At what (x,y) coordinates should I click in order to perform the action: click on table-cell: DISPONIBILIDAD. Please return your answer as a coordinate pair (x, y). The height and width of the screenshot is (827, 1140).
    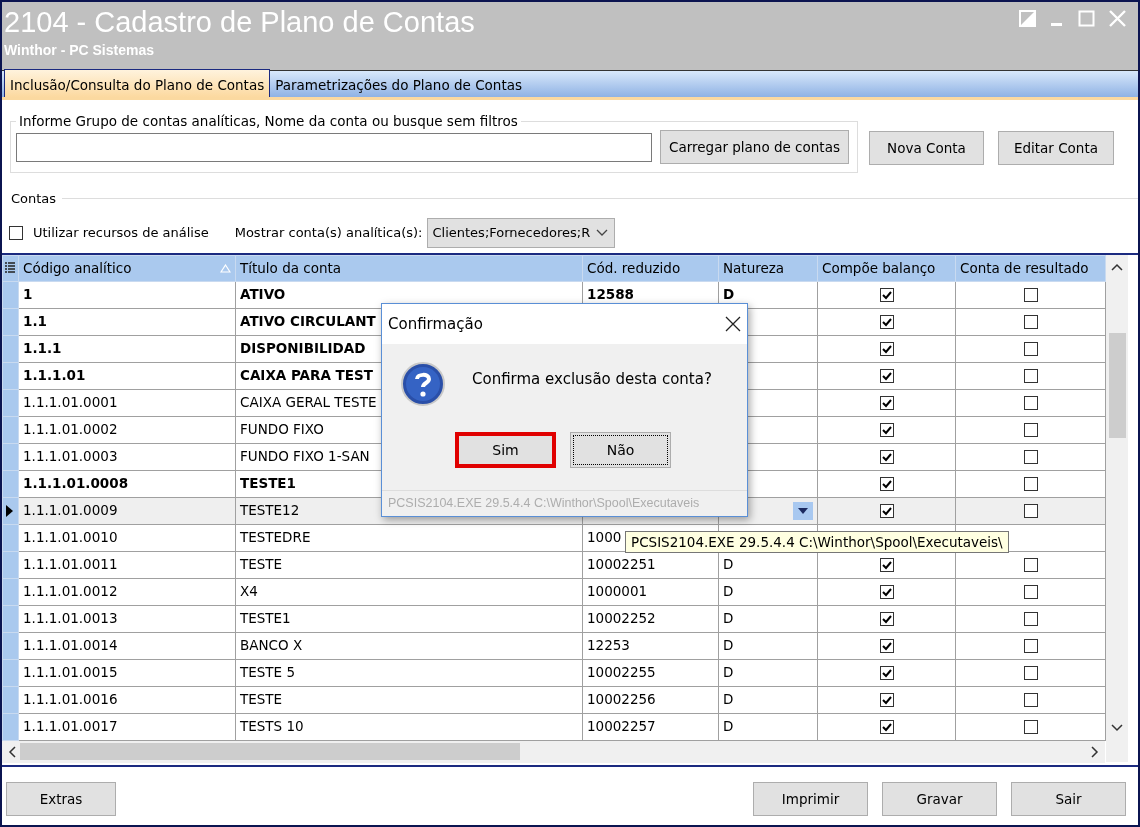
    Looking at the image, I should click on (303, 348).